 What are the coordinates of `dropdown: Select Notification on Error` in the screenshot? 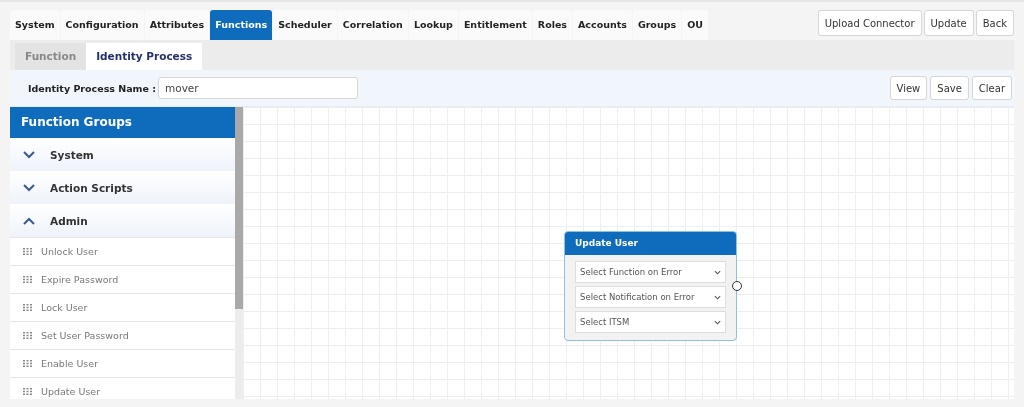 It's located at (650, 297).